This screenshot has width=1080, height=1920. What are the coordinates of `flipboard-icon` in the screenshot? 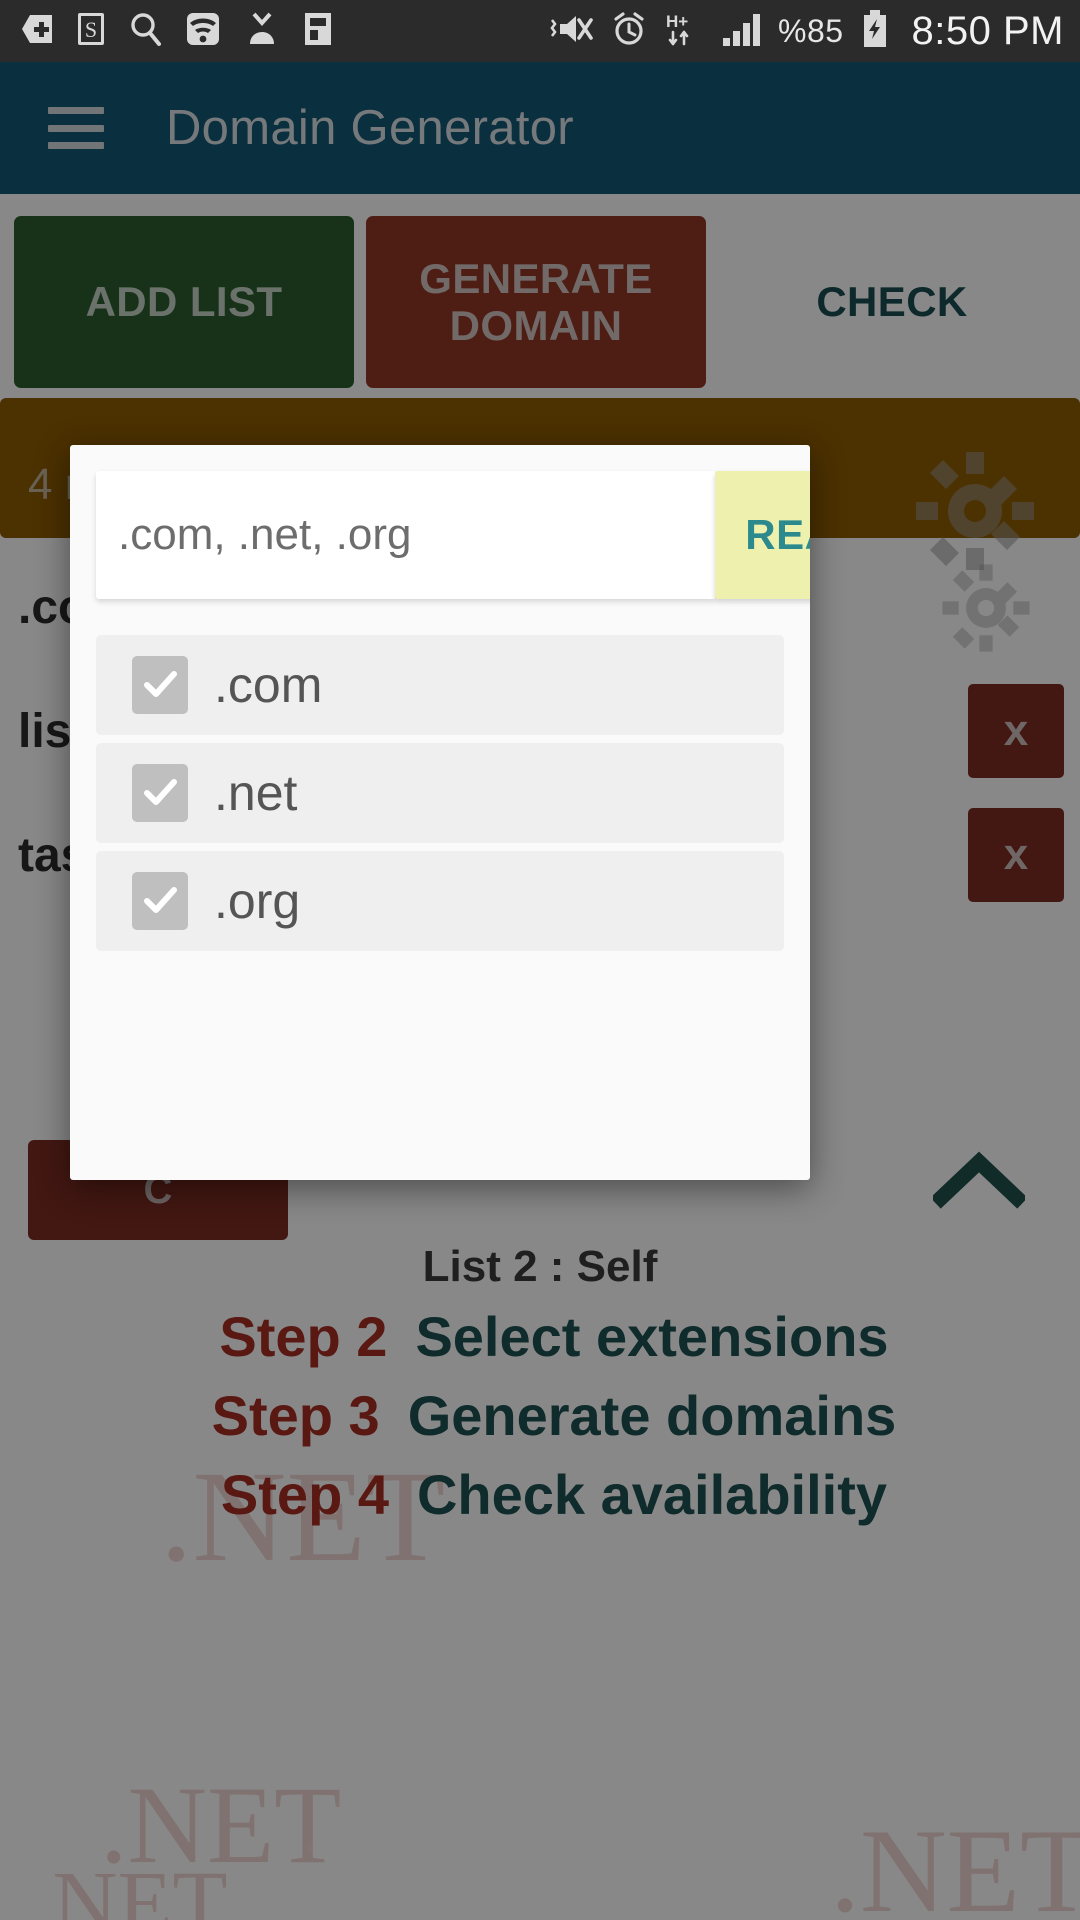 It's located at (318, 31).